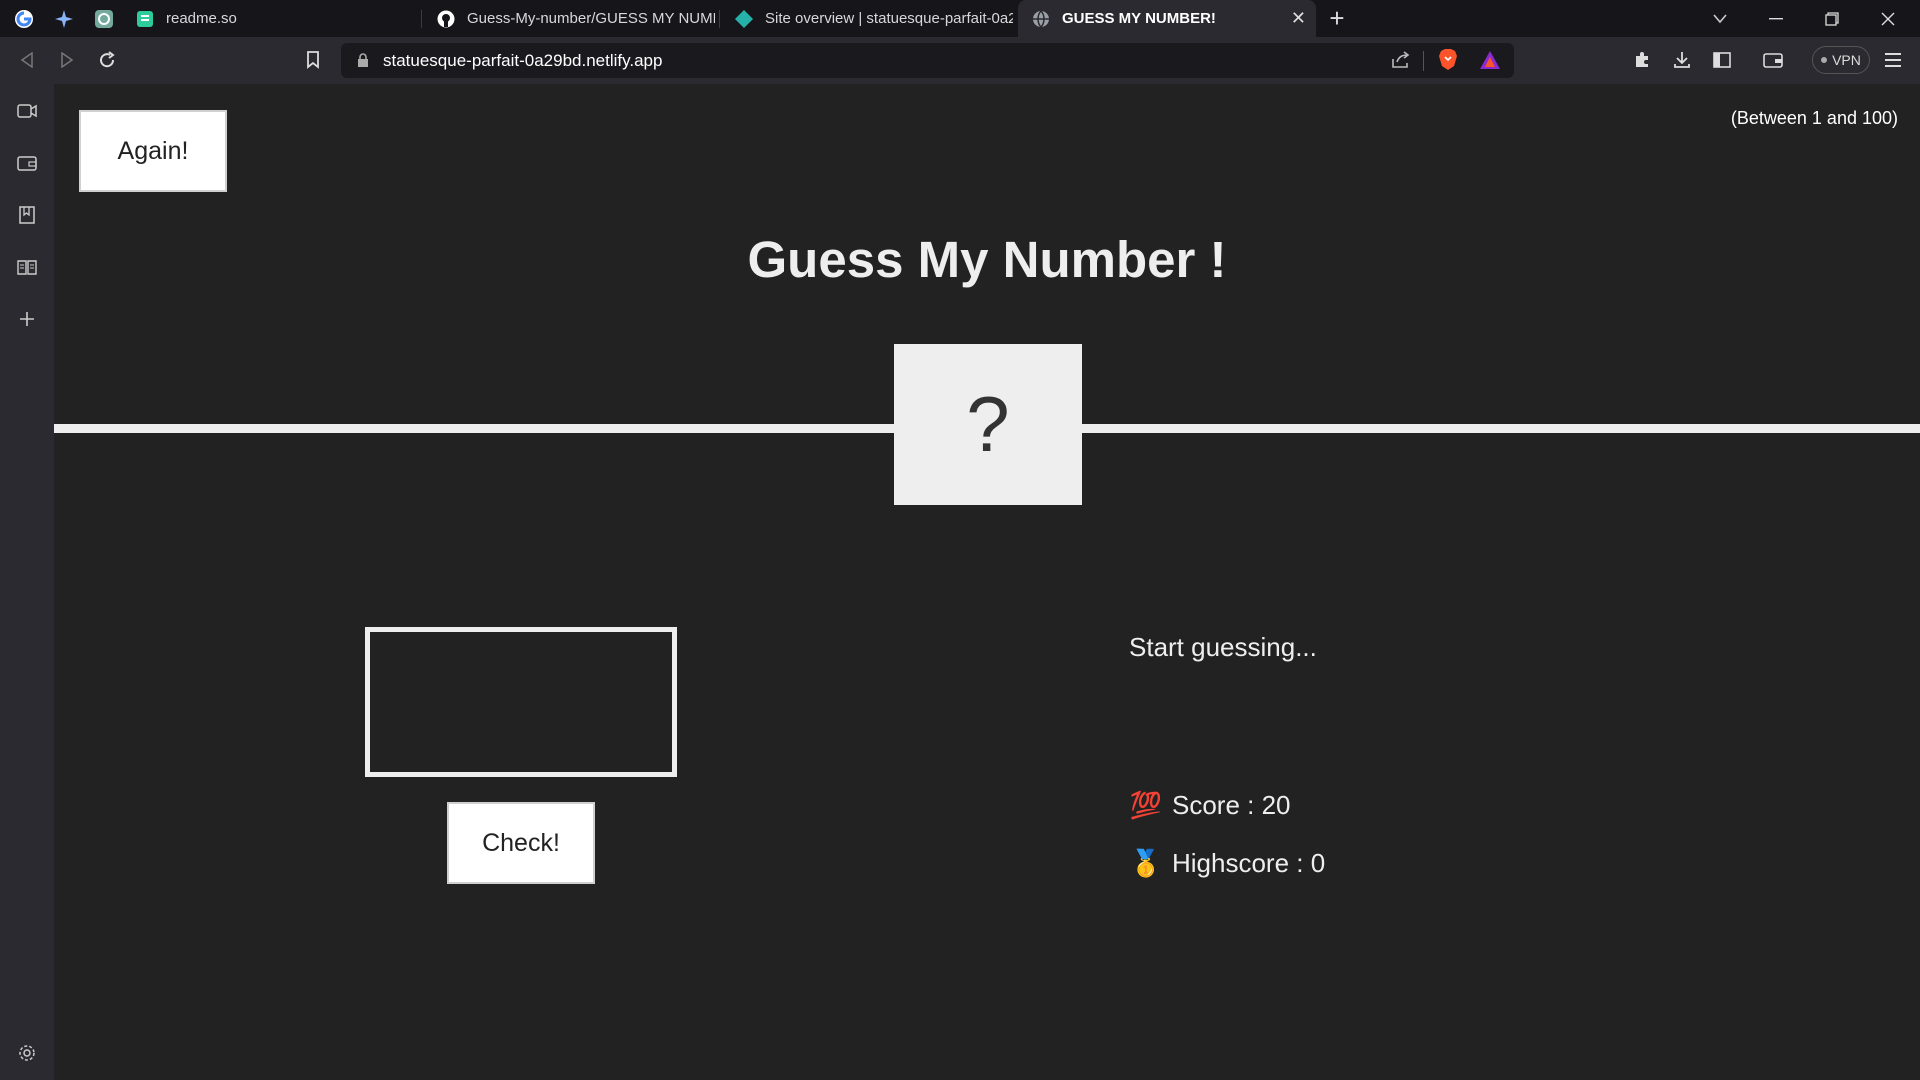  What do you see at coordinates (1682, 60) in the screenshot?
I see `download-icon` at bounding box center [1682, 60].